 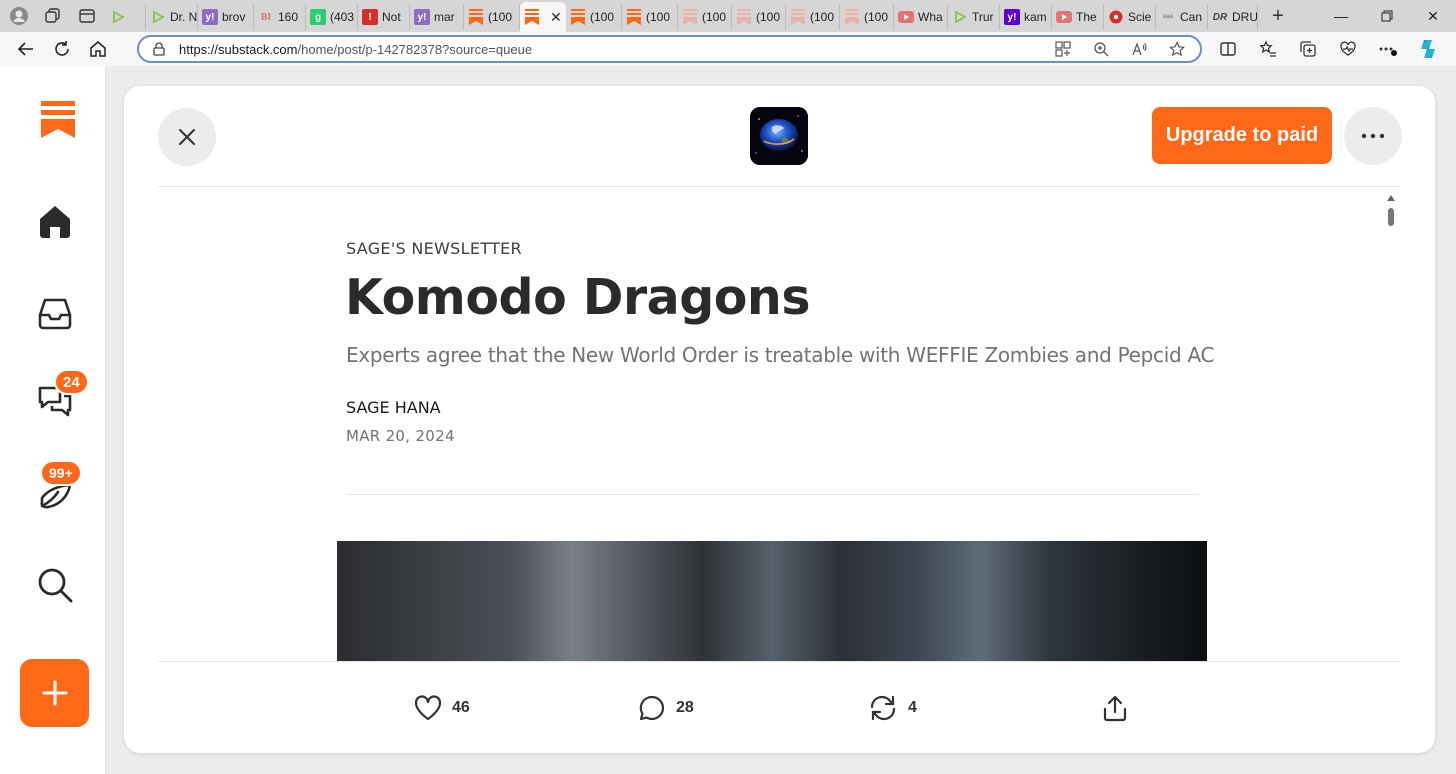 I want to click on post-hero-image, so click(x=772, y=601).